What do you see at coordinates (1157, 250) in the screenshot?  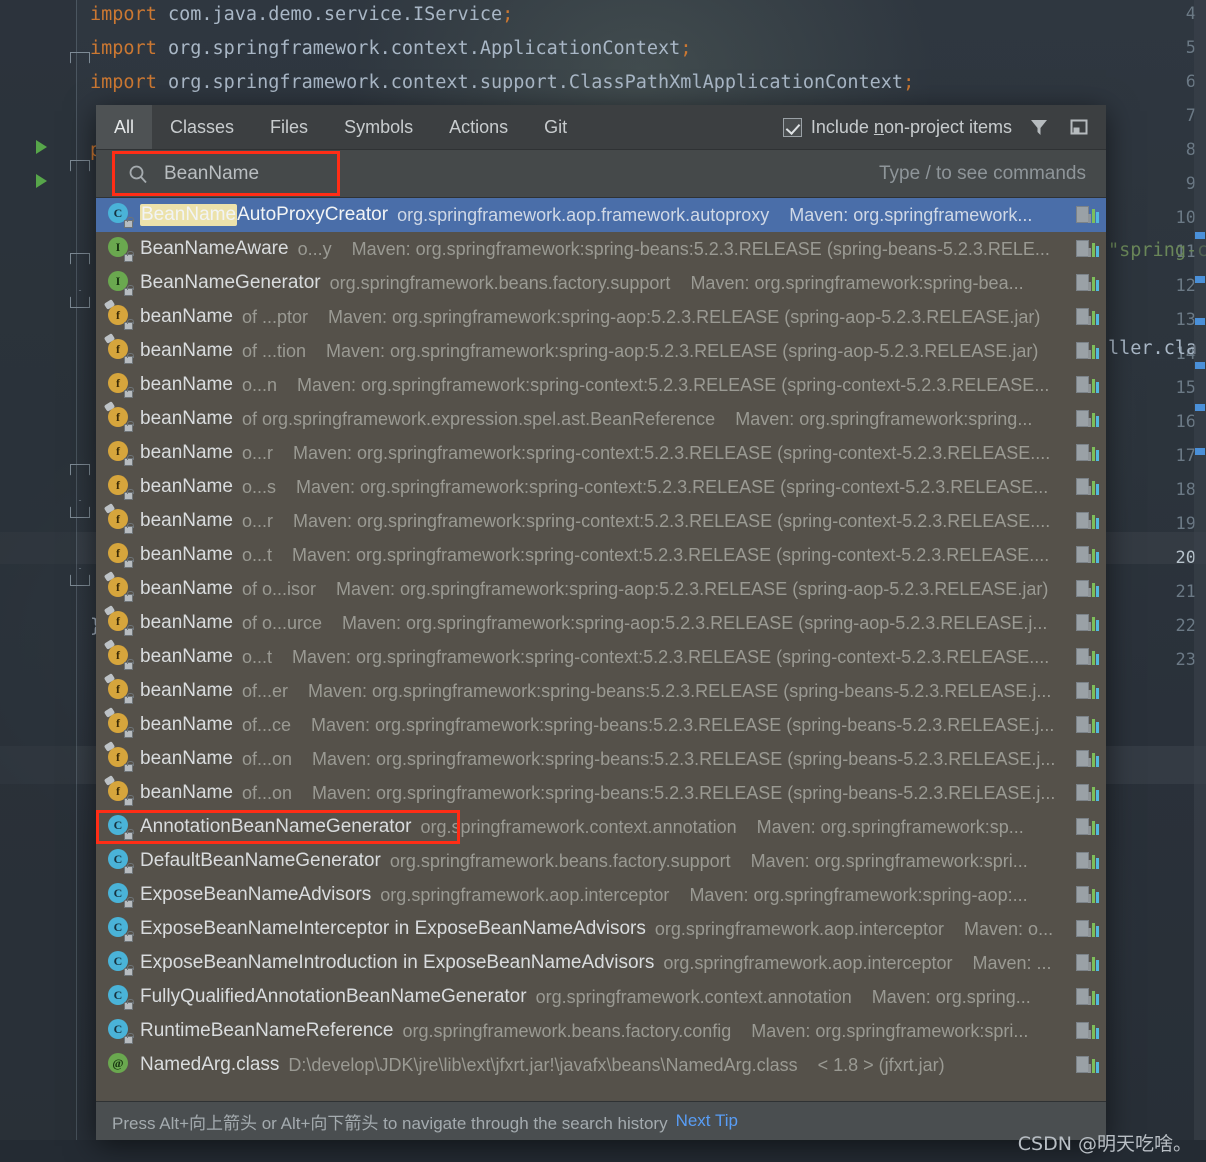 I see `code-fragment: "spring-c` at bounding box center [1157, 250].